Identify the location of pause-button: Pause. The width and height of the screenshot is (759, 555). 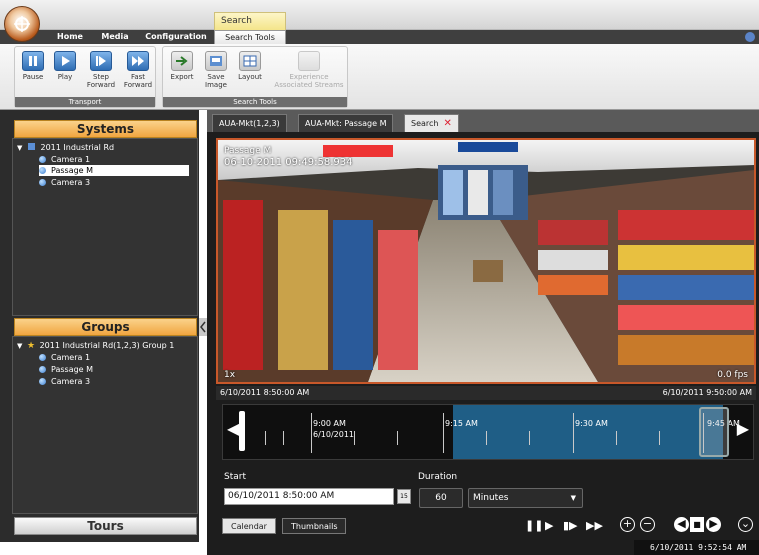
(33, 66).